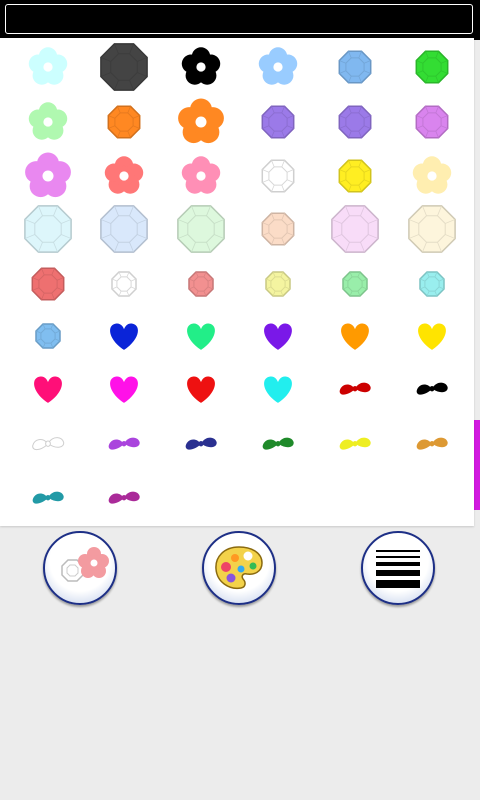 The image size is (480, 800). I want to click on title-bar-frame, so click(239, 19).